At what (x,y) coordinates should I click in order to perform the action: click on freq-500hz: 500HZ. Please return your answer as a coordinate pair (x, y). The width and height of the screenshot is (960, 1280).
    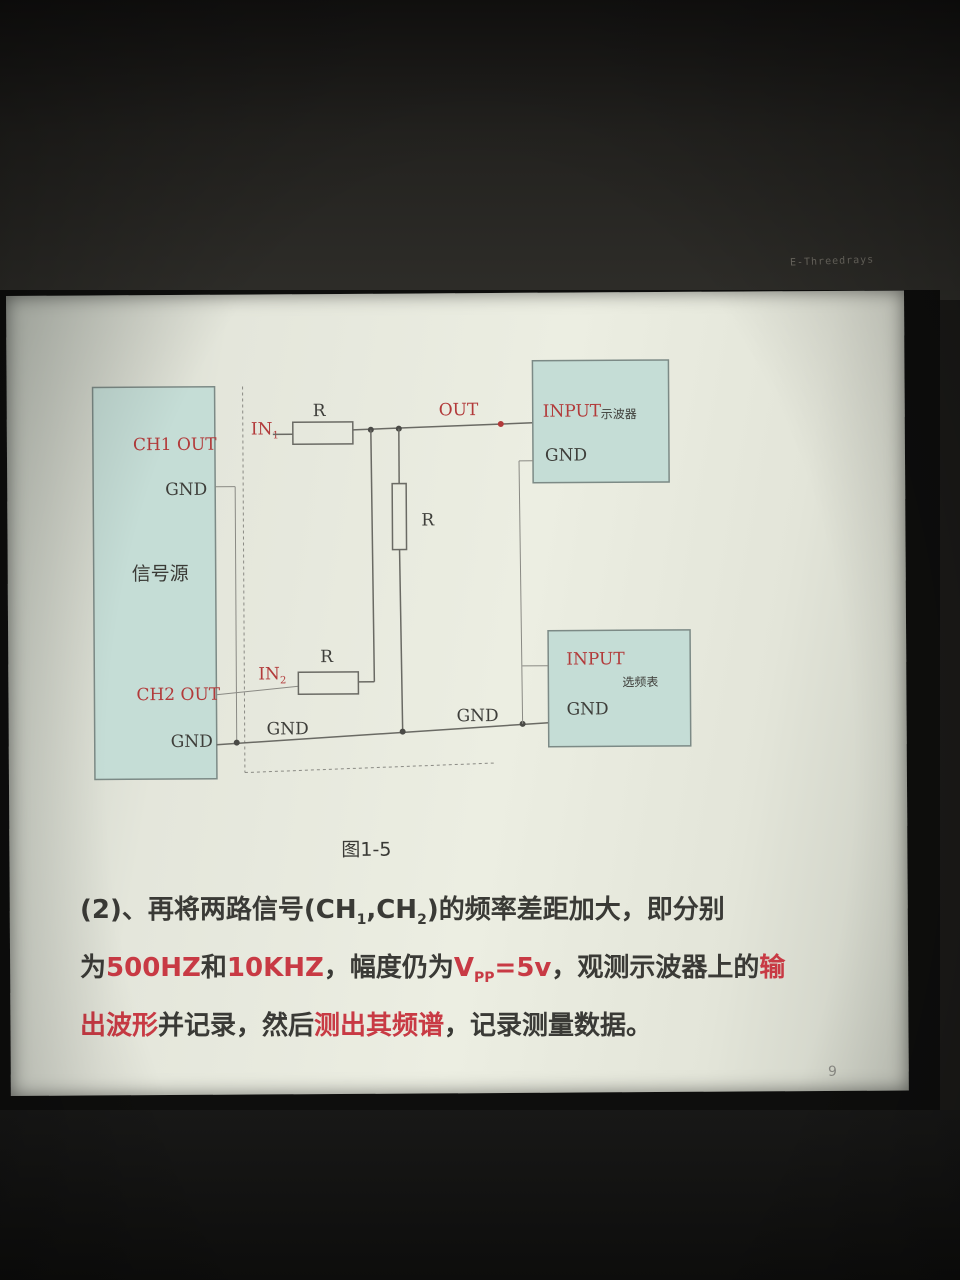
    Looking at the image, I should click on (153, 968).